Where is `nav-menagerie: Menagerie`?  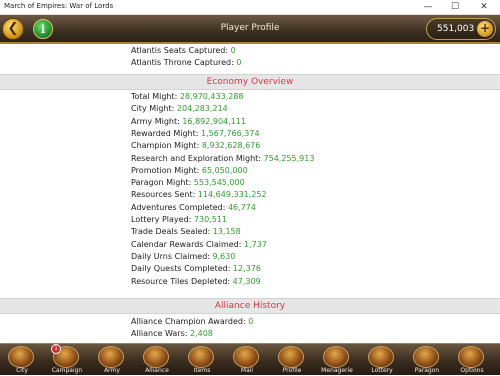
nav-menagerie: Menagerie is located at coordinates (337, 360).